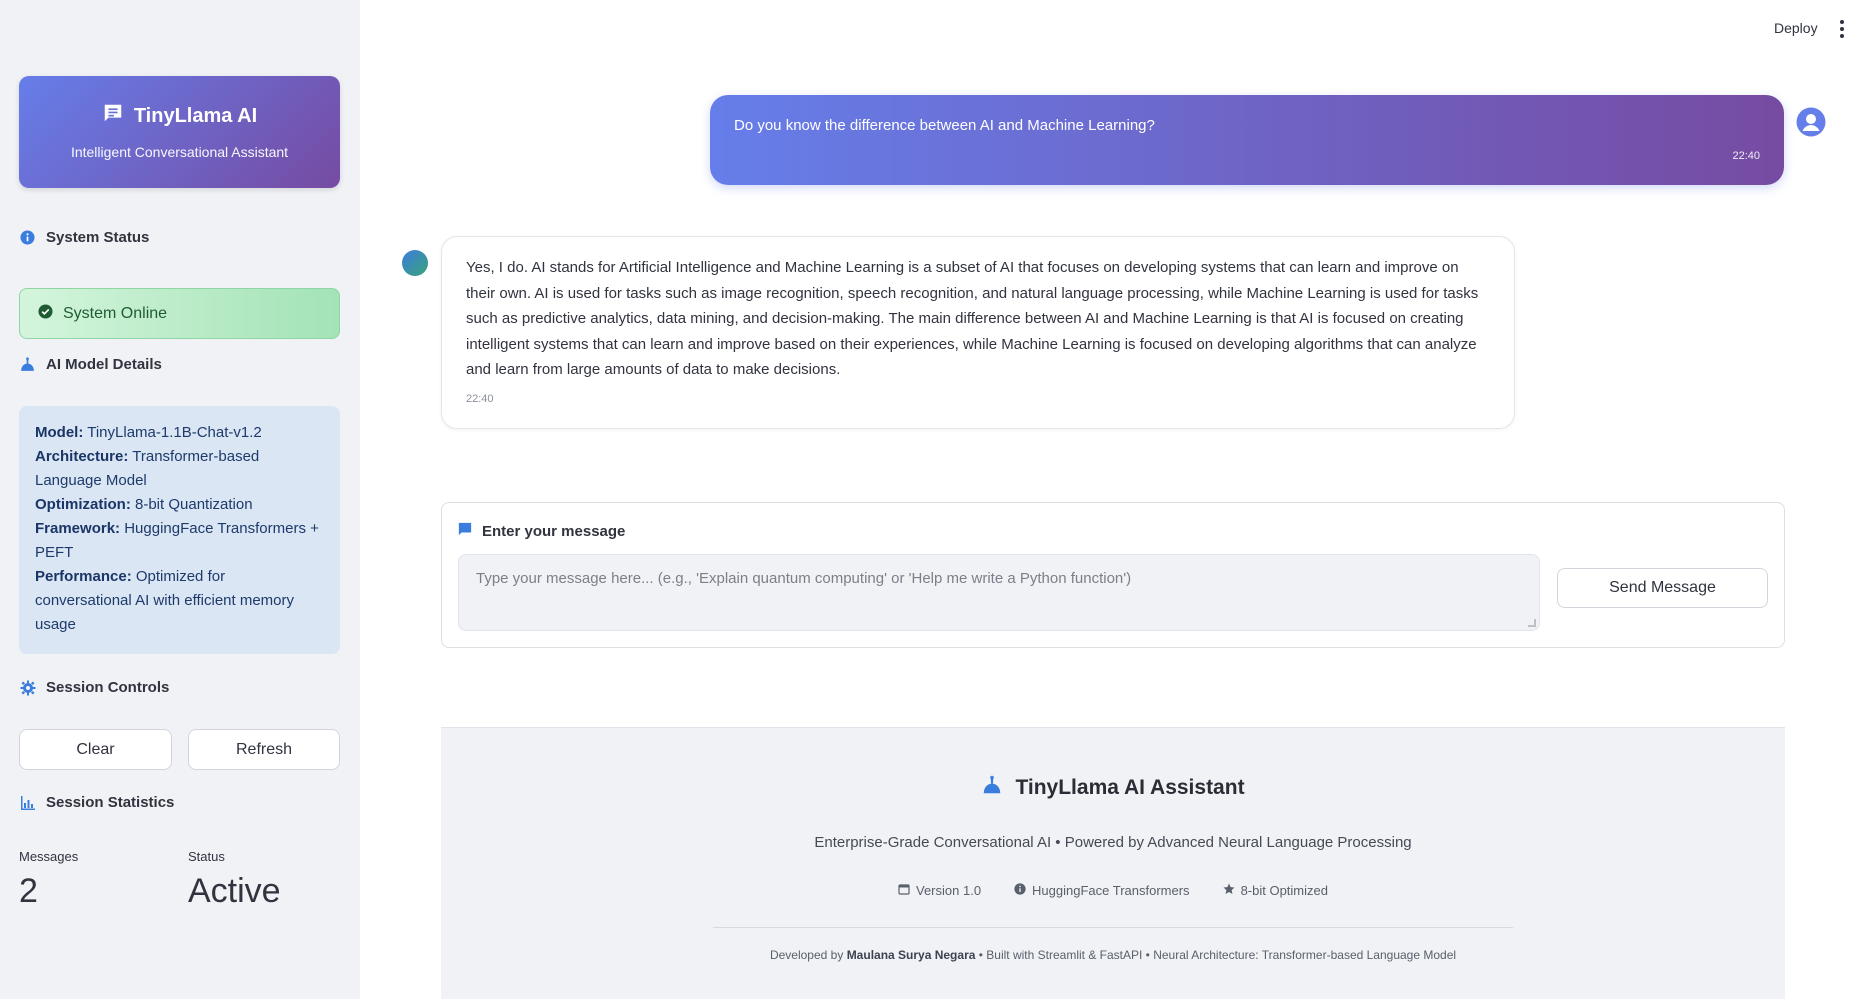  What do you see at coordinates (96, 802) in the screenshot?
I see `session-statistics-heading: Session Statistics` at bounding box center [96, 802].